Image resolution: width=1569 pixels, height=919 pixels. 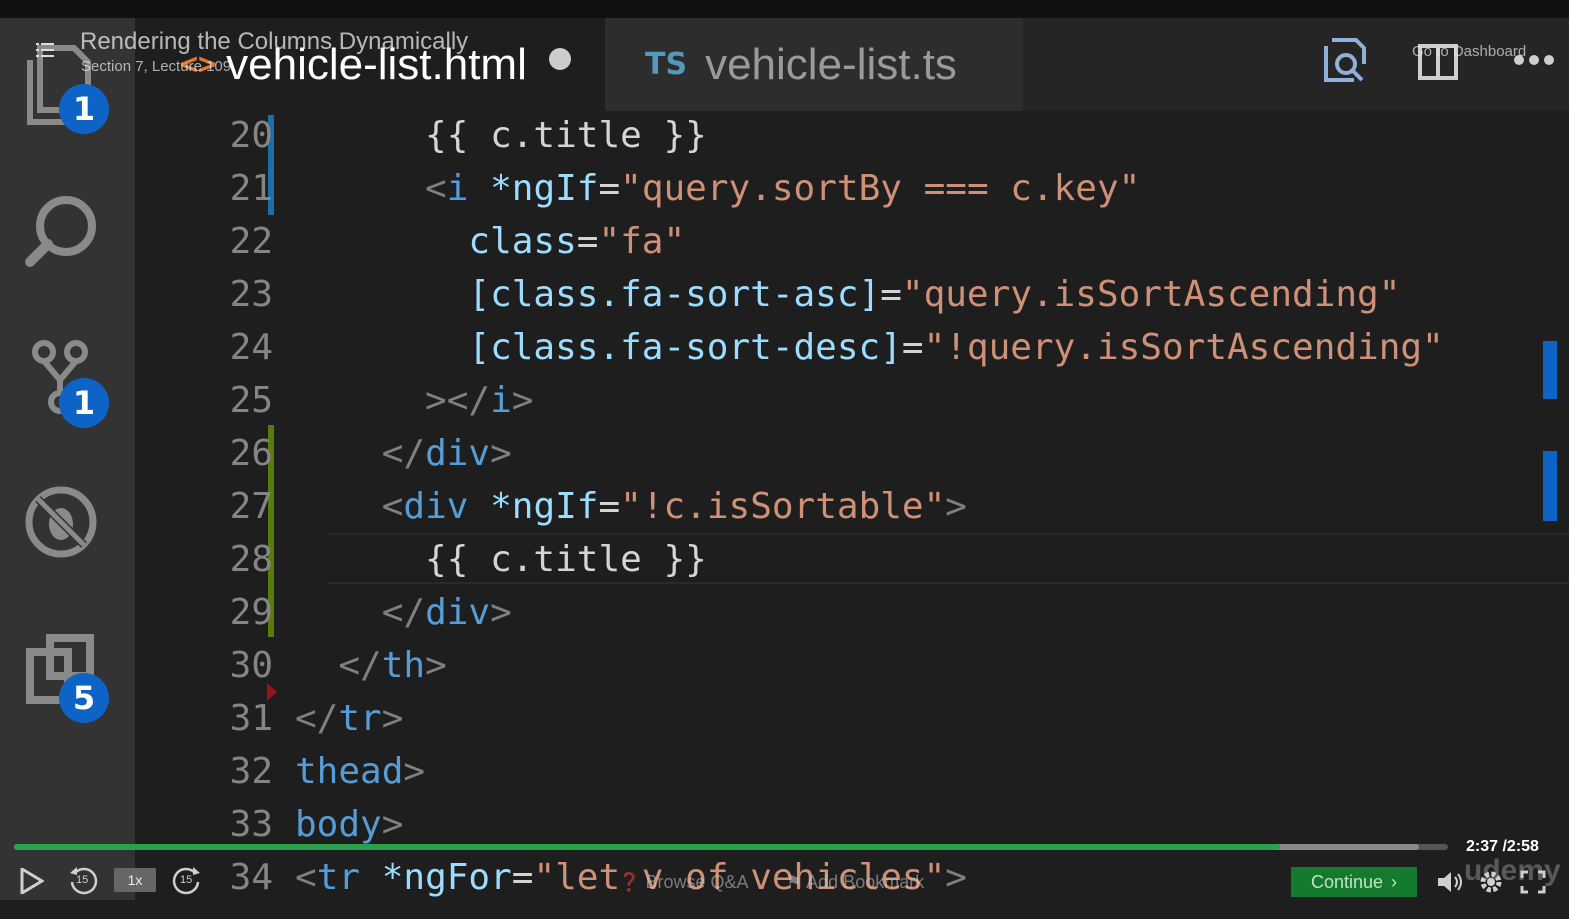 I want to click on code-token: "!c.isSortable", so click(x=783, y=506).